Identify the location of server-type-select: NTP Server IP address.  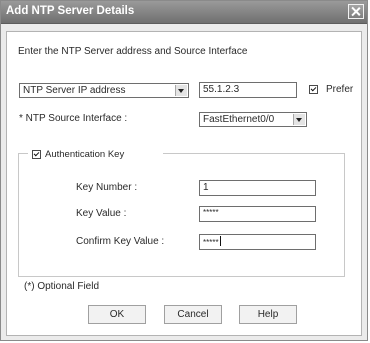
(104, 90).